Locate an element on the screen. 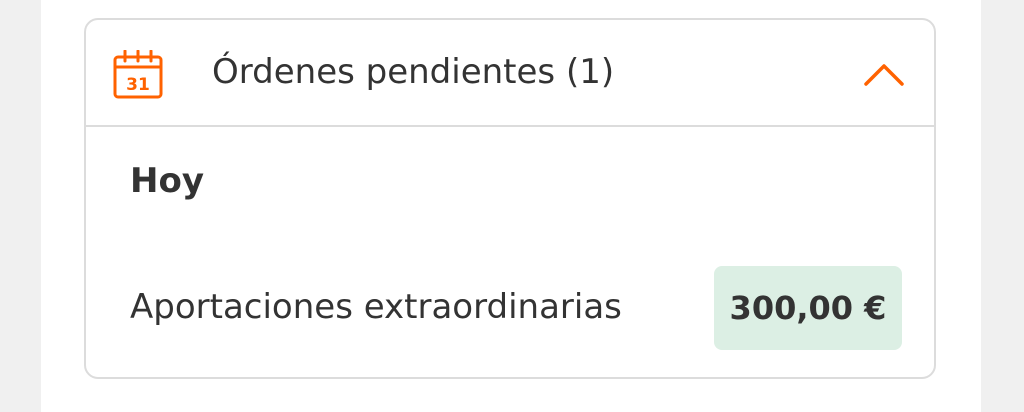  pending-order-amount: 300,00 € is located at coordinates (808, 308).